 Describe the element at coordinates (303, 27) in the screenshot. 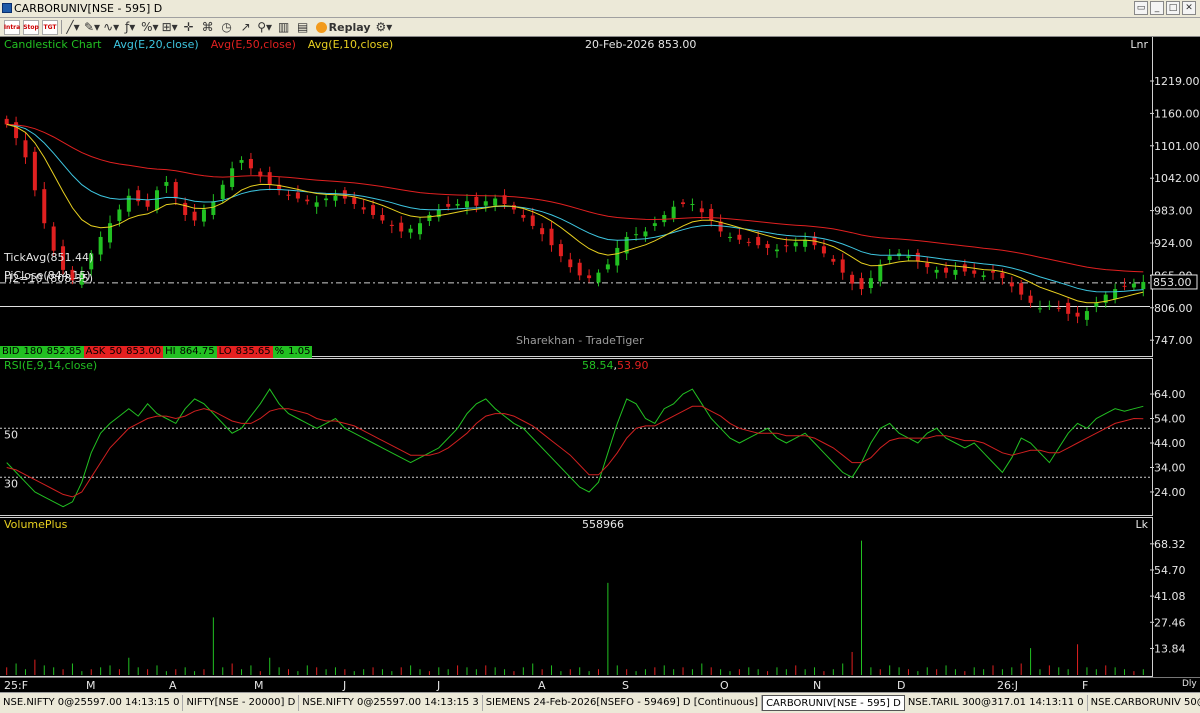

I see `compare-icon: ▤` at that location.